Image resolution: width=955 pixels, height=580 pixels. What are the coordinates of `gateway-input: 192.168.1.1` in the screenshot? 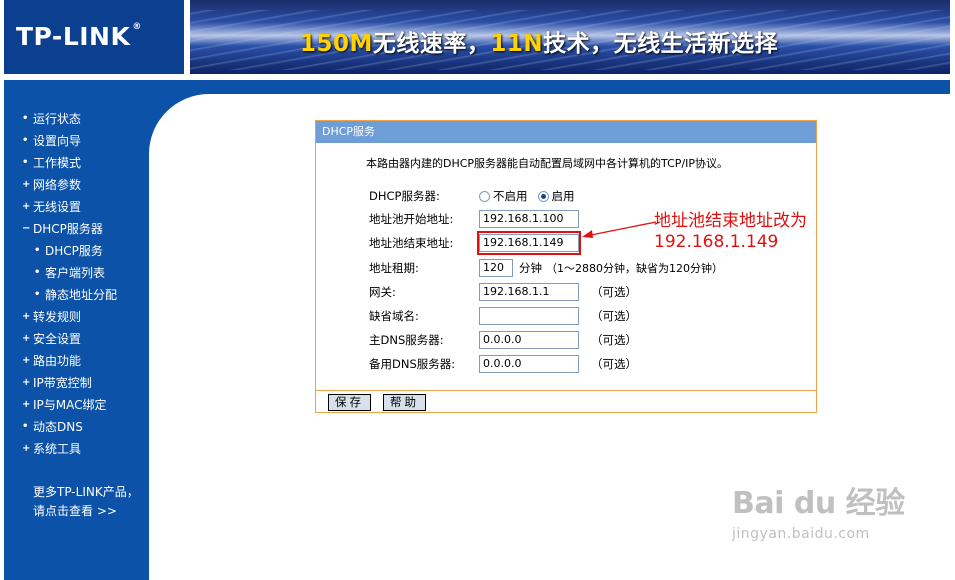 It's located at (529, 292).